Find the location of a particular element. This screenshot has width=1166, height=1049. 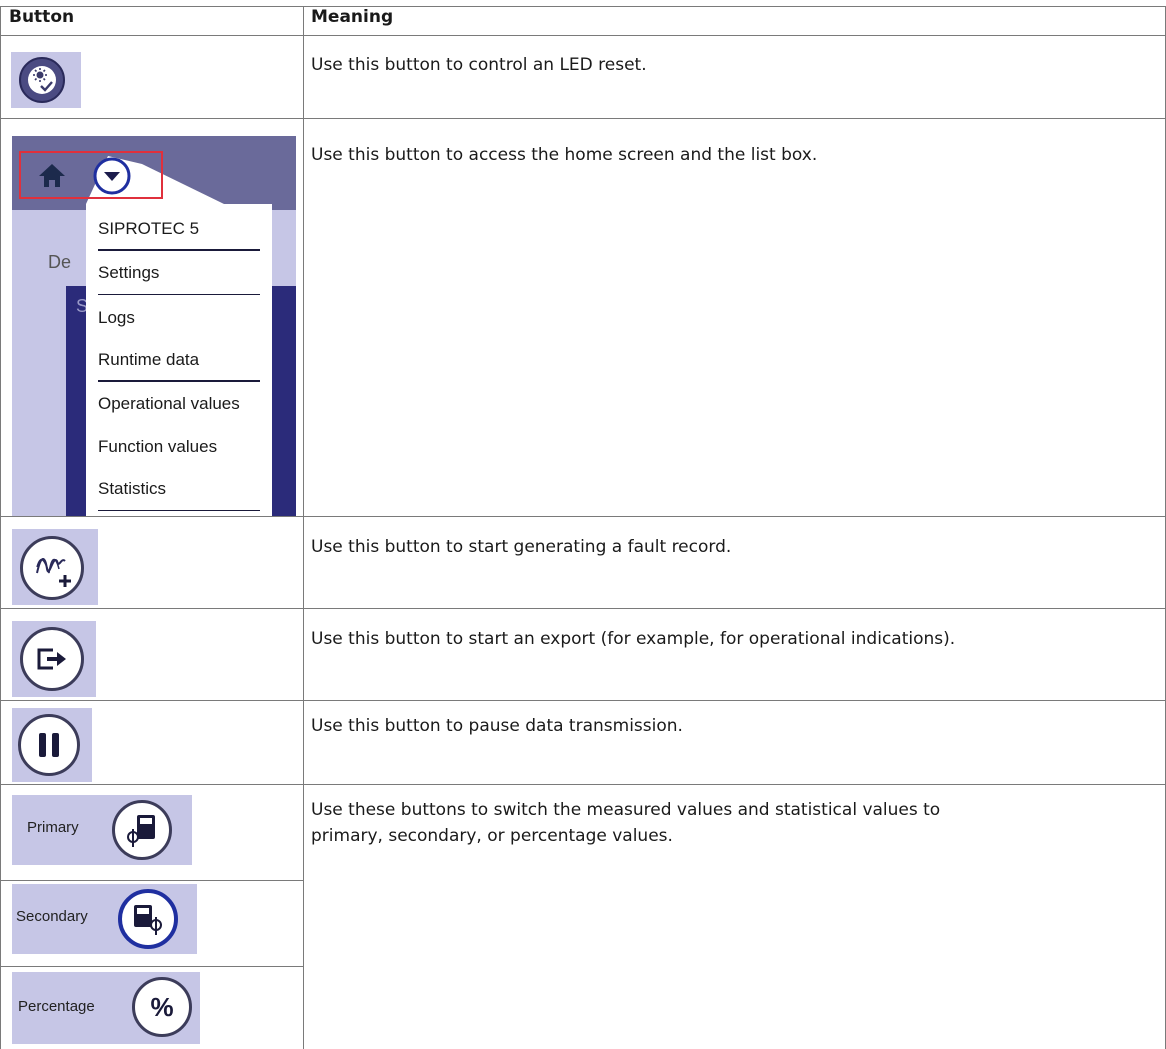

meter-secondary-icon is located at coordinates (148, 920).